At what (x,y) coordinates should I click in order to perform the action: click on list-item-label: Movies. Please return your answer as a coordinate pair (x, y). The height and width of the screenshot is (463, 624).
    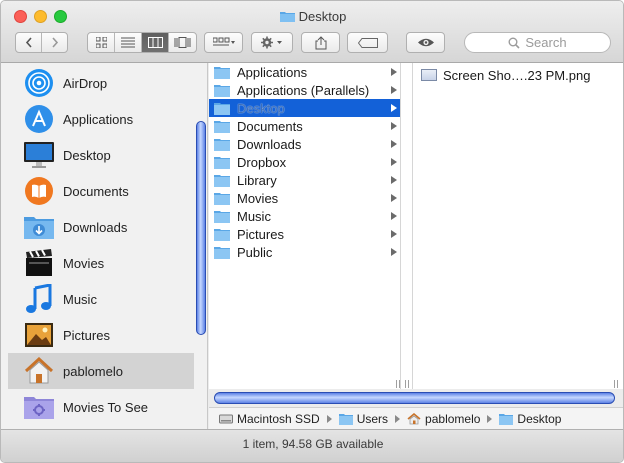
    Looking at the image, I should click on (258, 198).